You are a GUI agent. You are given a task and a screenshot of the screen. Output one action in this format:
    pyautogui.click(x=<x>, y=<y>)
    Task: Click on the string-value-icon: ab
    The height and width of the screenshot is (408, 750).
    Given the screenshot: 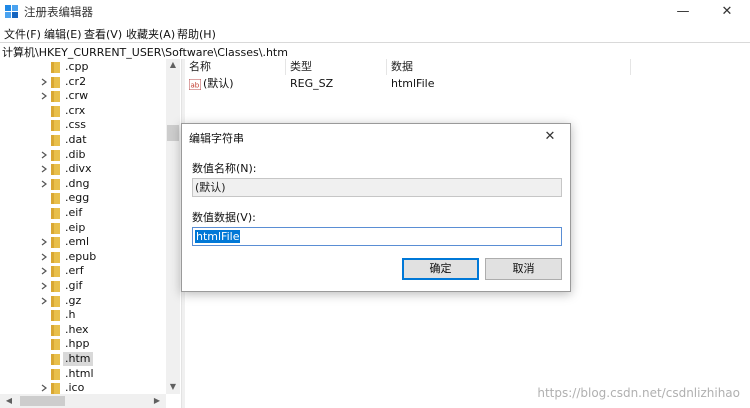 What is the action you would take?
    pyautogui.click(x=195, y=84)
    